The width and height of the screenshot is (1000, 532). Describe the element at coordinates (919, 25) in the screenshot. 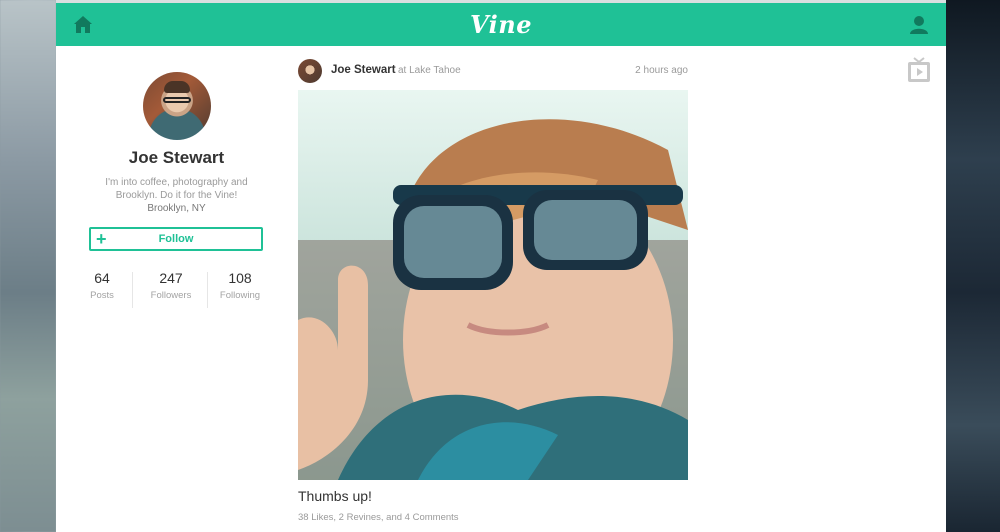

I see `user-icon` at that location.